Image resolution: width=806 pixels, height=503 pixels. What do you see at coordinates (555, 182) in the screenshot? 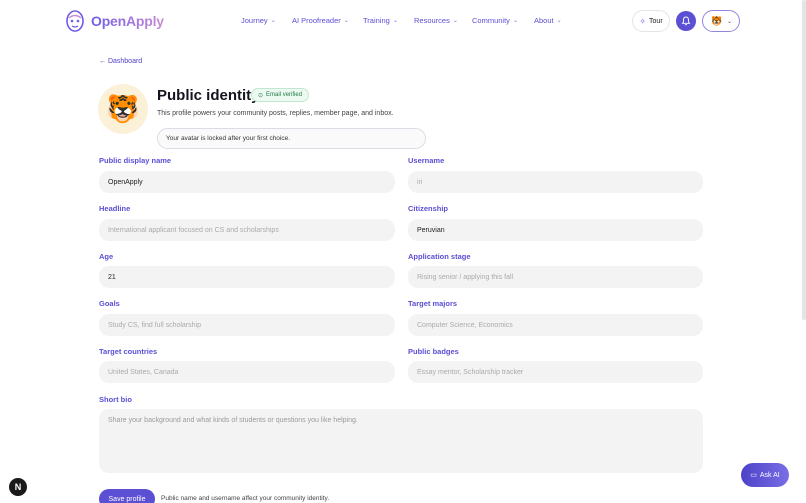
I see `username-input: iri` at bounding box center [555, 182].